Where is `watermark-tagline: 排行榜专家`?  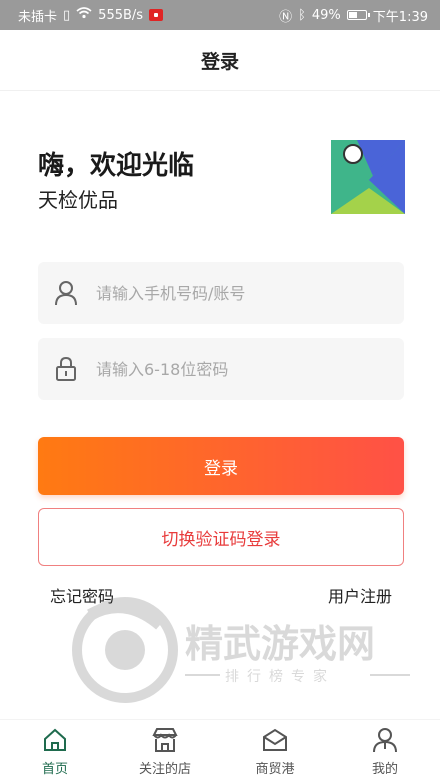
watermark-tagline: 排行榜专家 is located at coordinates (280, 676).